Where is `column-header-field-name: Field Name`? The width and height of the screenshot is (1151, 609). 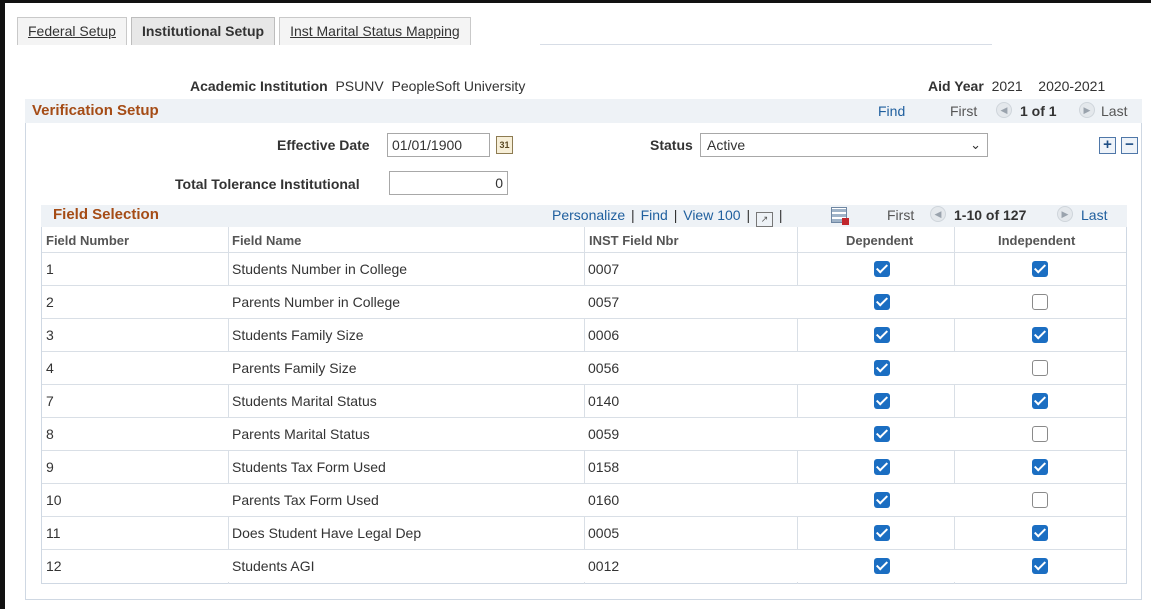 column-header-field-name: Field Name is located at coordinates (266, 240).